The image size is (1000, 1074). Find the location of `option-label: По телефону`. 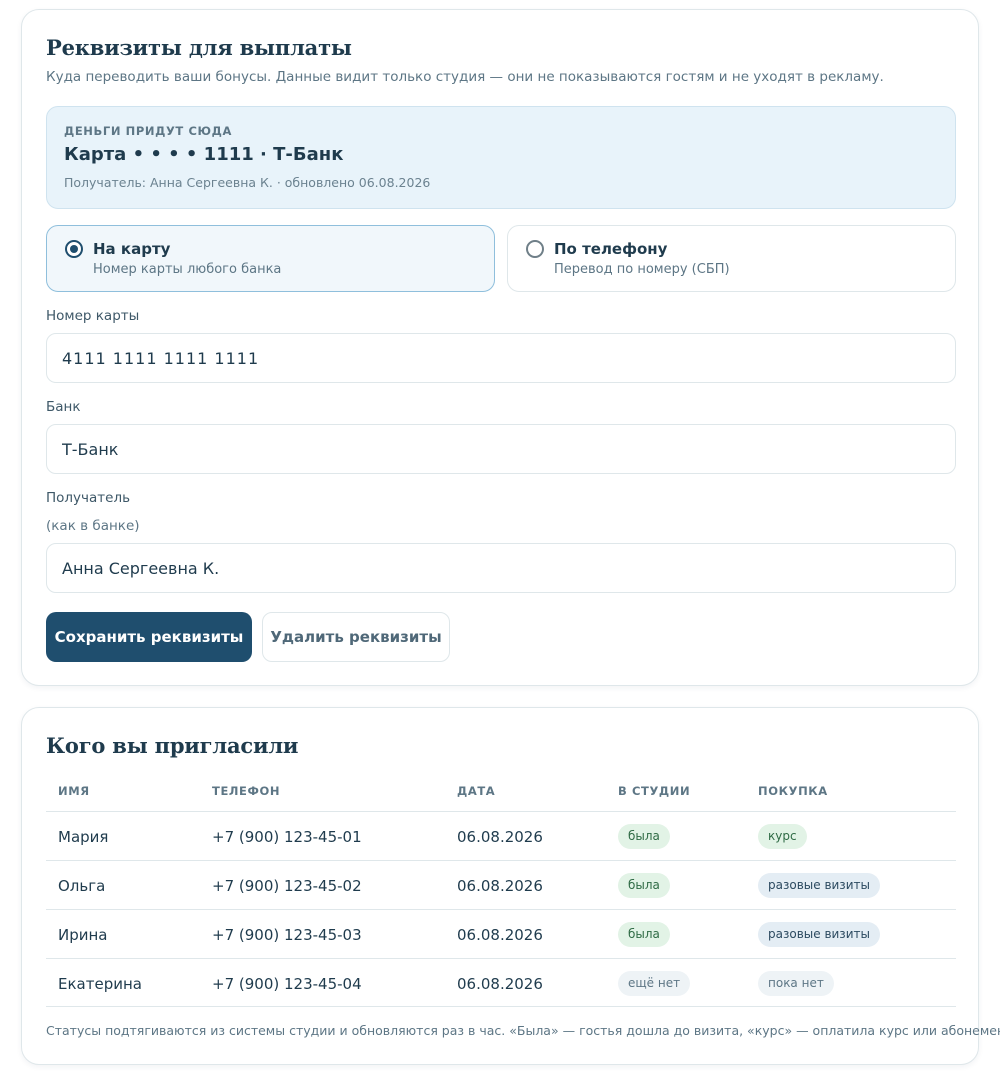

option-label: По телефону is located at coordinates (611, 249).